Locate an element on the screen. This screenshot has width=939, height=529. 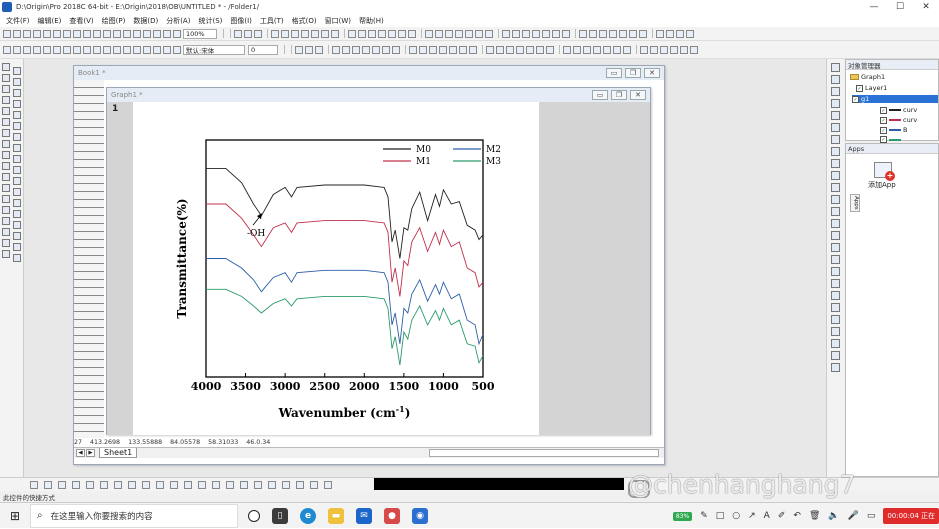
menu-item: 数据(D) is located at coordinates (145, 21).